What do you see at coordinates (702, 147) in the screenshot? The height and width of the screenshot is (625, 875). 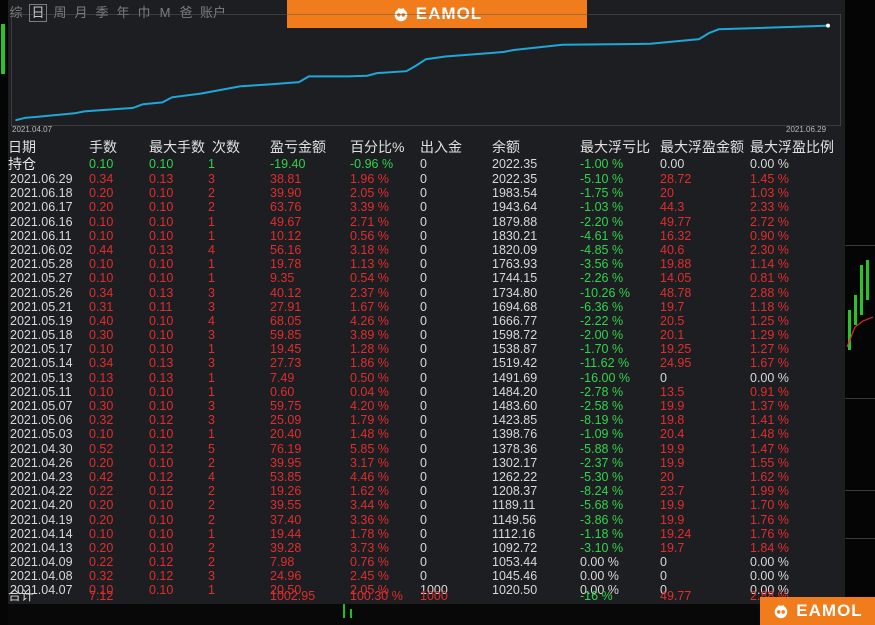 I see `column-header-max-float-profit: 最大浮盈金额` at bounding box center [702, 147].